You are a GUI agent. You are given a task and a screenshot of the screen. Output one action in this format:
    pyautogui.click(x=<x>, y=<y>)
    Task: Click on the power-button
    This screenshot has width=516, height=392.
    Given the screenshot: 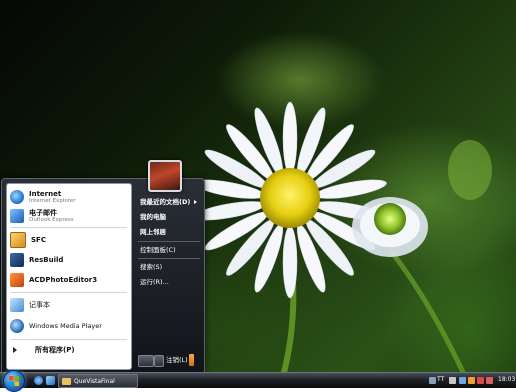 What is the action you would take?
    pyautogui.click(x=146, y=361)
    